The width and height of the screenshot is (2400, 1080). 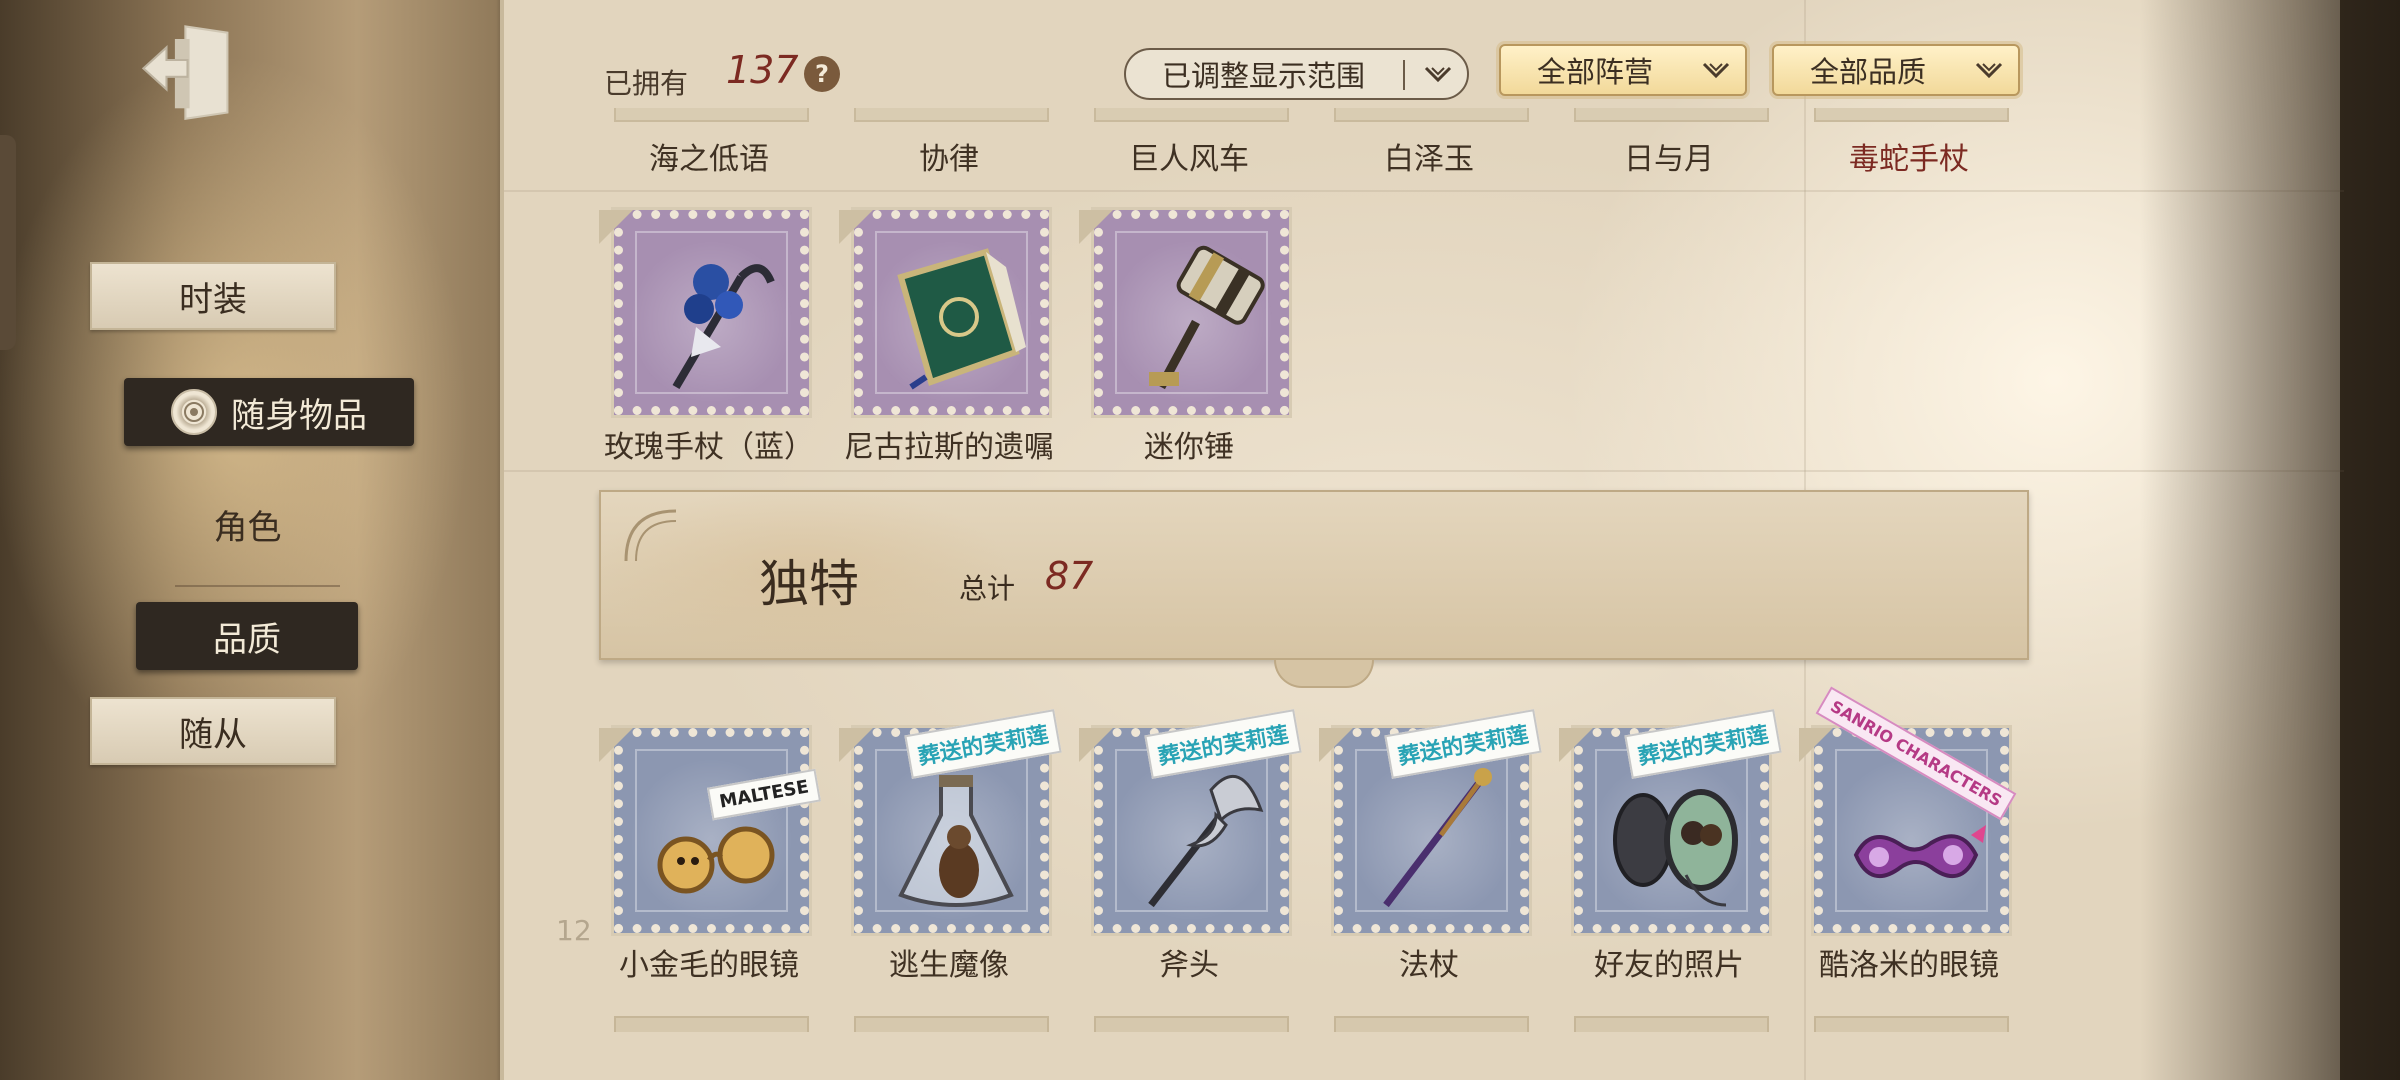 What do you see at coordinates (949, 965) in the screenshot?
I see `item-name: 逃生魔像` at bounding box center [949, 965].